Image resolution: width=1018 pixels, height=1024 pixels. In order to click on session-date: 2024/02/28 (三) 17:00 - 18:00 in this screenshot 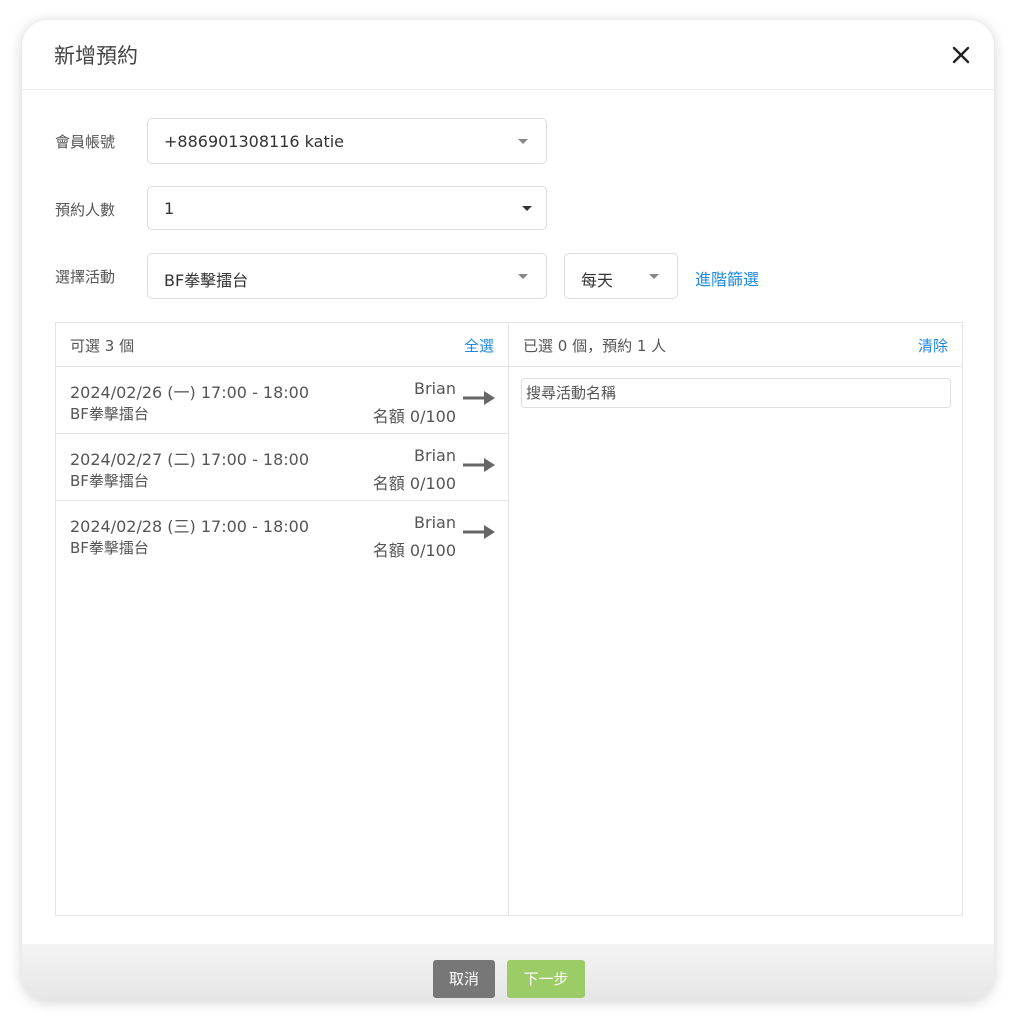, I will do `click(190, 526)`.